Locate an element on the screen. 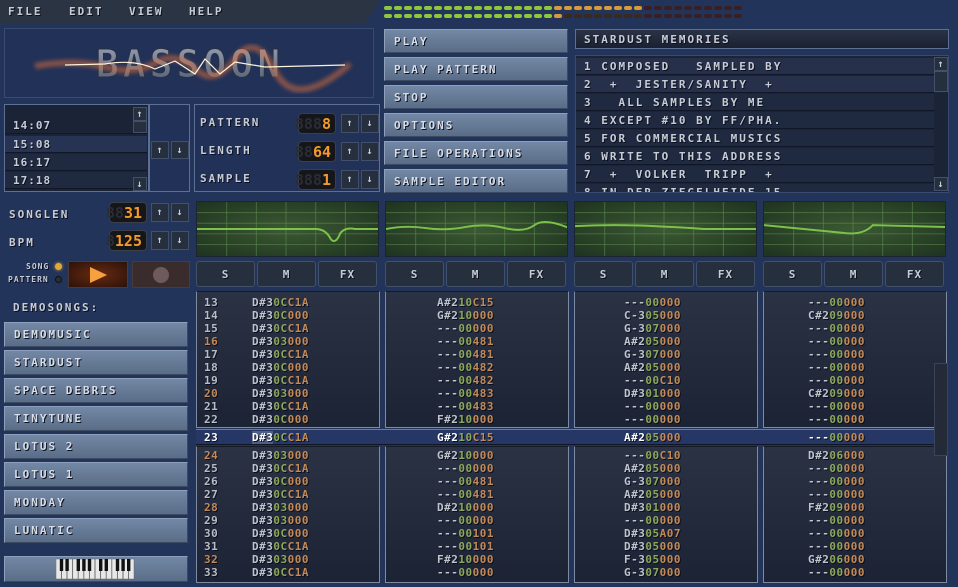  piano-keyboard-button is located at coordinates (96, 569).